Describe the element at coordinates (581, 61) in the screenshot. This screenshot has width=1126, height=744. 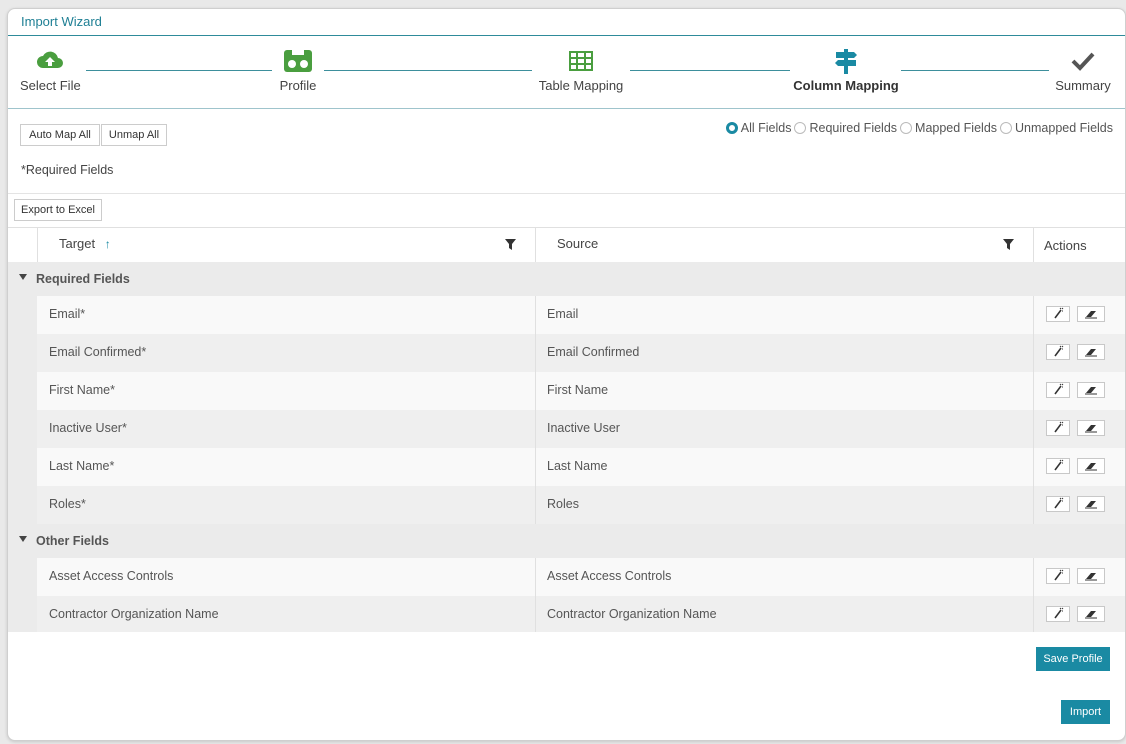
I see `table-icon` at that location.